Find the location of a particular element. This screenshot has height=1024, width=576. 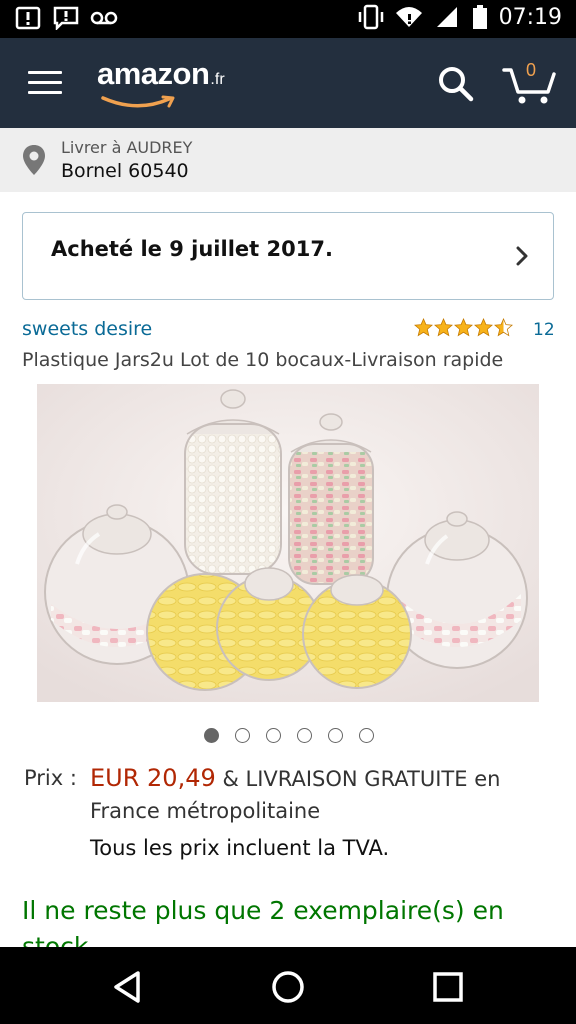

system-icons: 07:19 is located at coordinates (459, 17).